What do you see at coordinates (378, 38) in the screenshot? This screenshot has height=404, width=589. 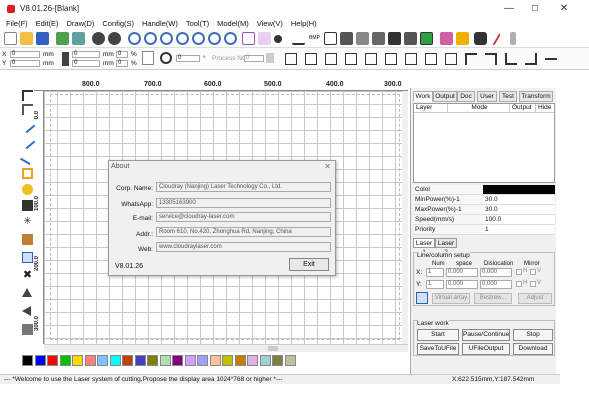 I see `ungroup-icon` at bounding box center [378, 38].